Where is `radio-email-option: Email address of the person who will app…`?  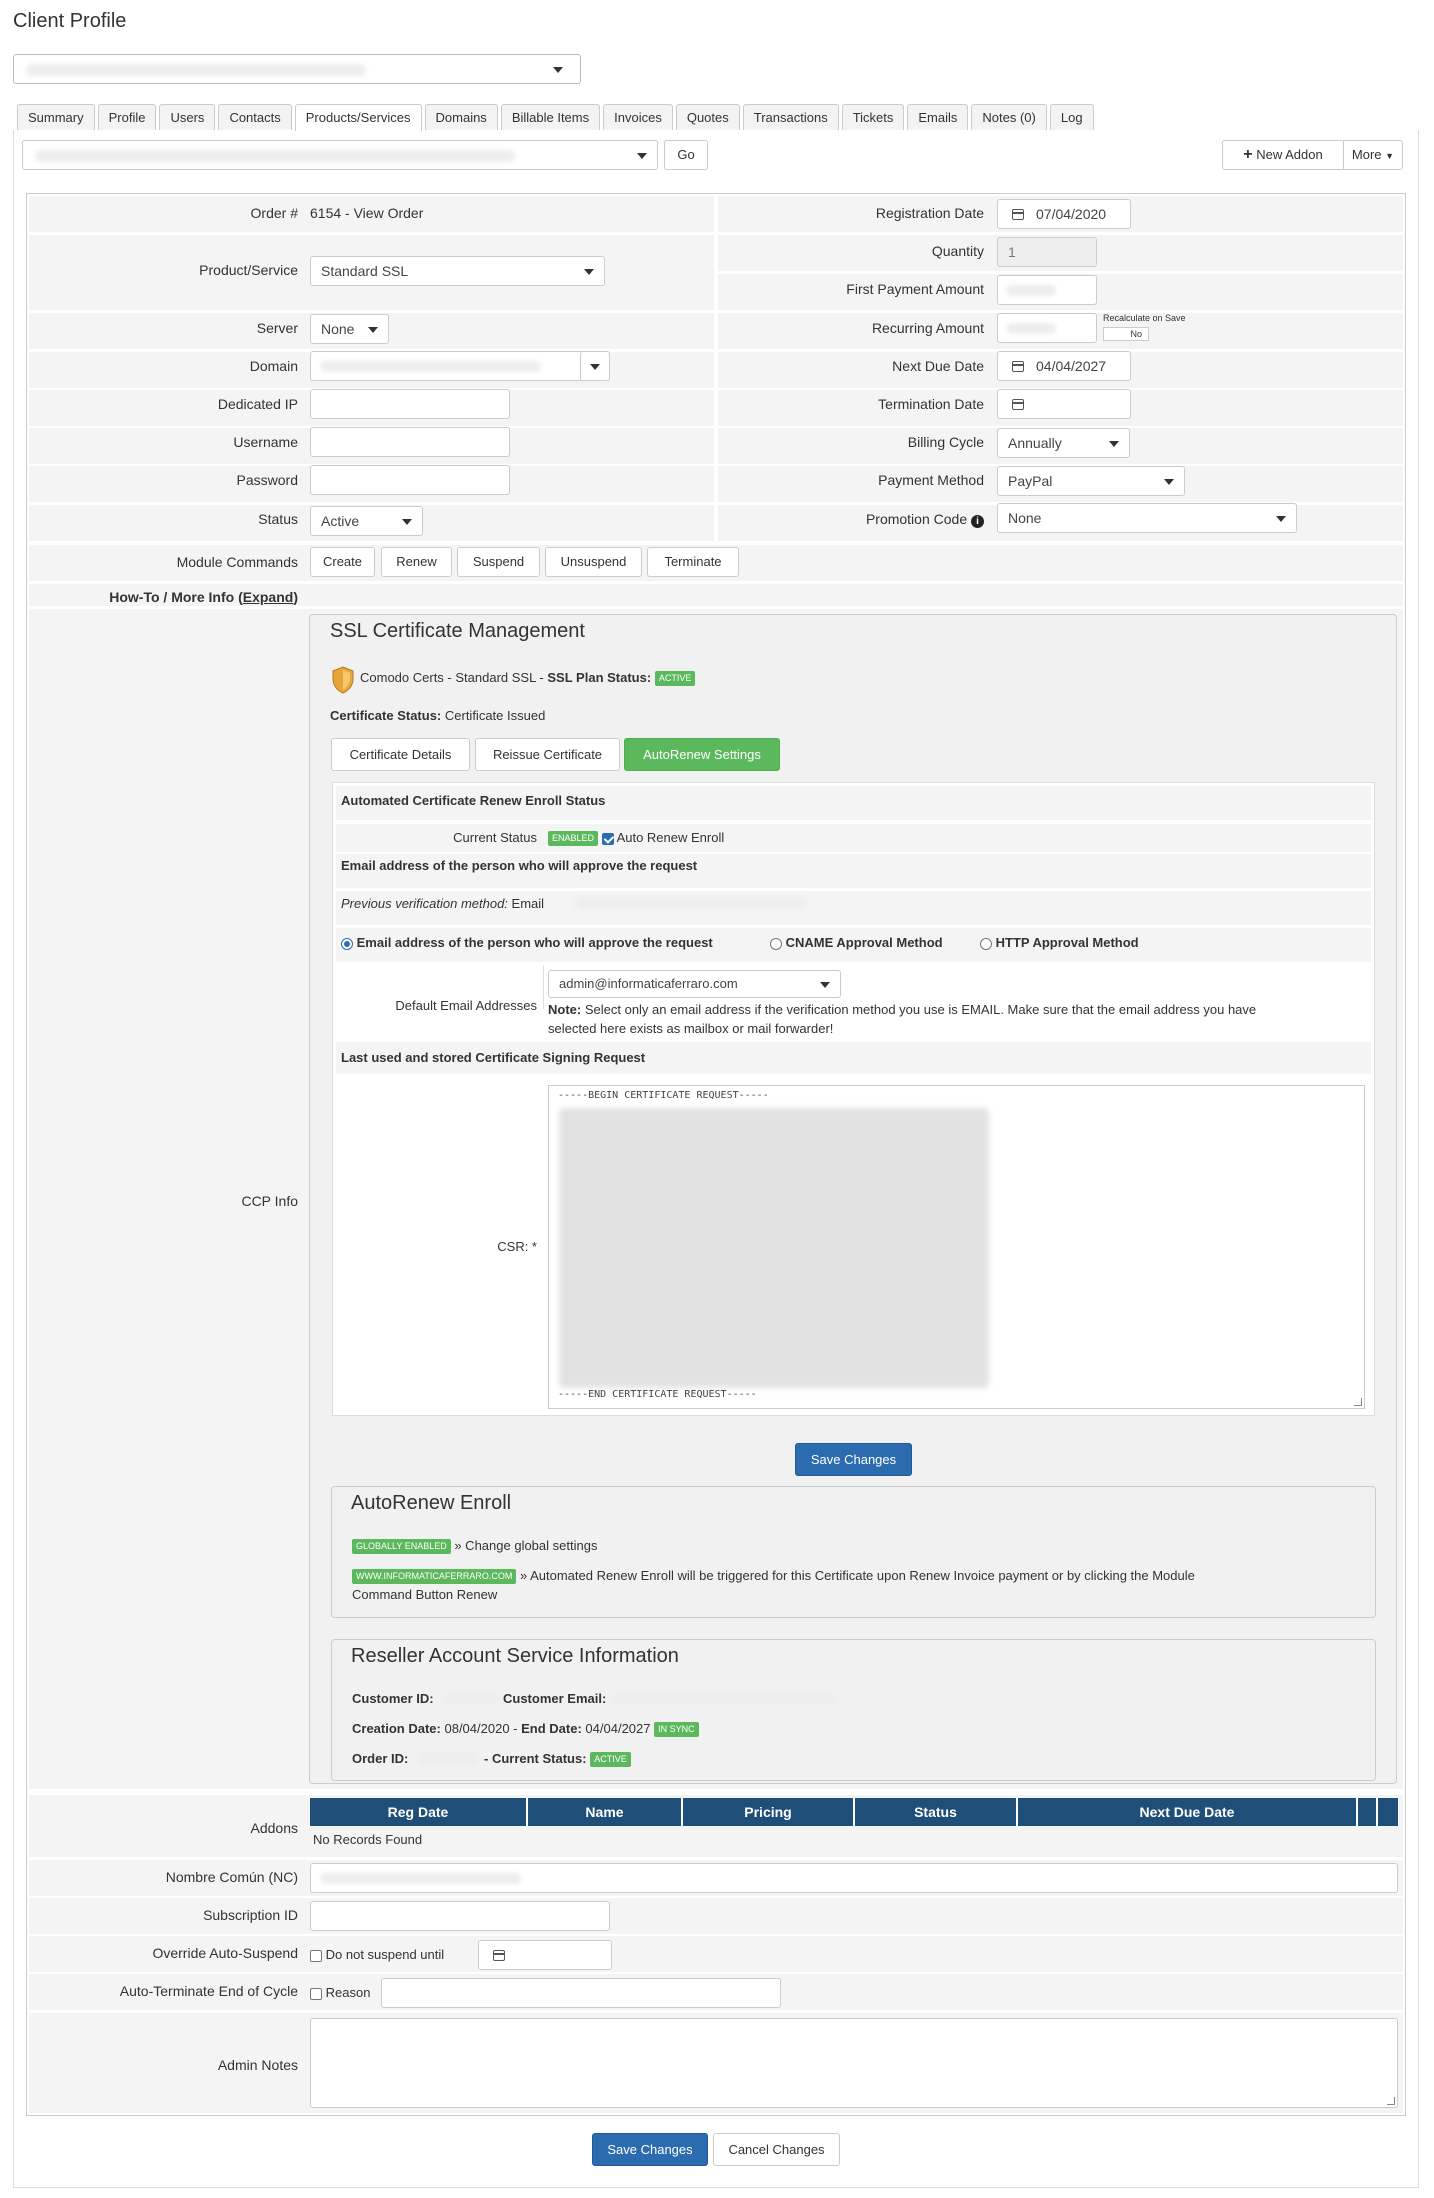 radio-email-option: Email address of the person who will app… is located at coordinates (527, 942).